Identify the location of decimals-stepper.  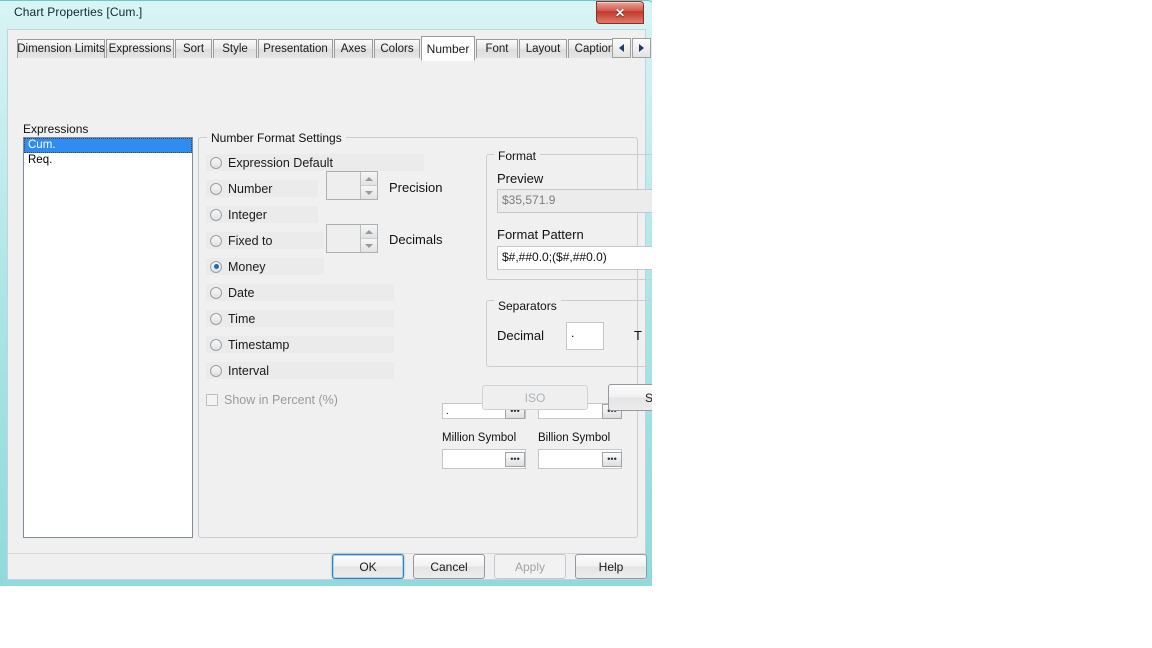
(352, 238).